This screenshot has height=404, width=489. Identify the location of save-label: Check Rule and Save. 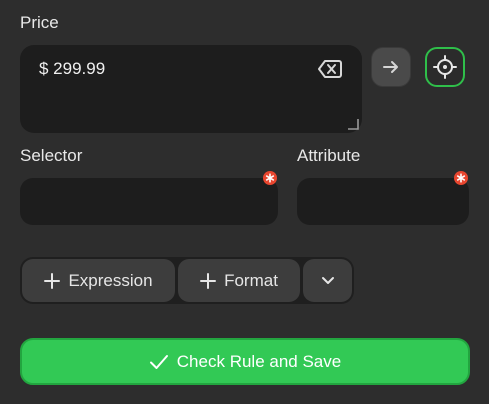
(259, 361).